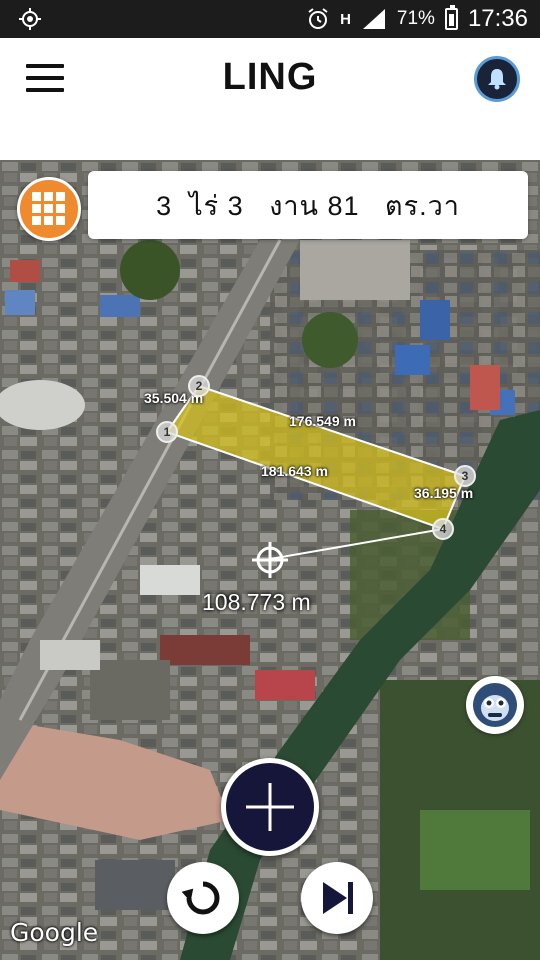 Image resolution: width=540 pixels, height=960 pixels. Describe the element at coordinates (49, 209) in the screenshot. I see `grid-menu-icon` at that location.